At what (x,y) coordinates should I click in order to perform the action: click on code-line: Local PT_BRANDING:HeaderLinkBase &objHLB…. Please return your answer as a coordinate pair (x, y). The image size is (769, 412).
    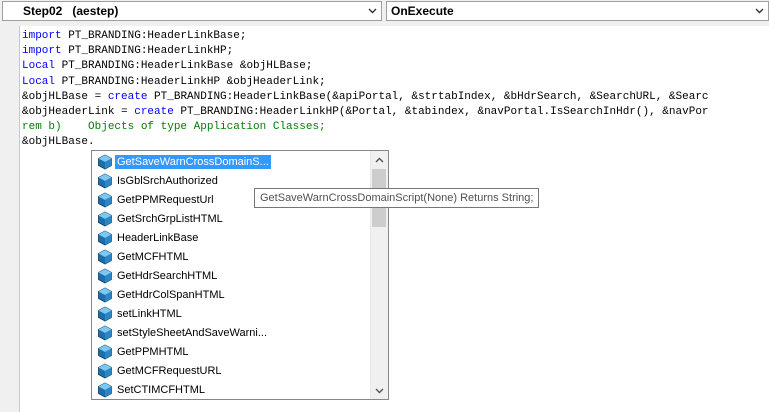
    Looking at the image, I should click on (167, 66).